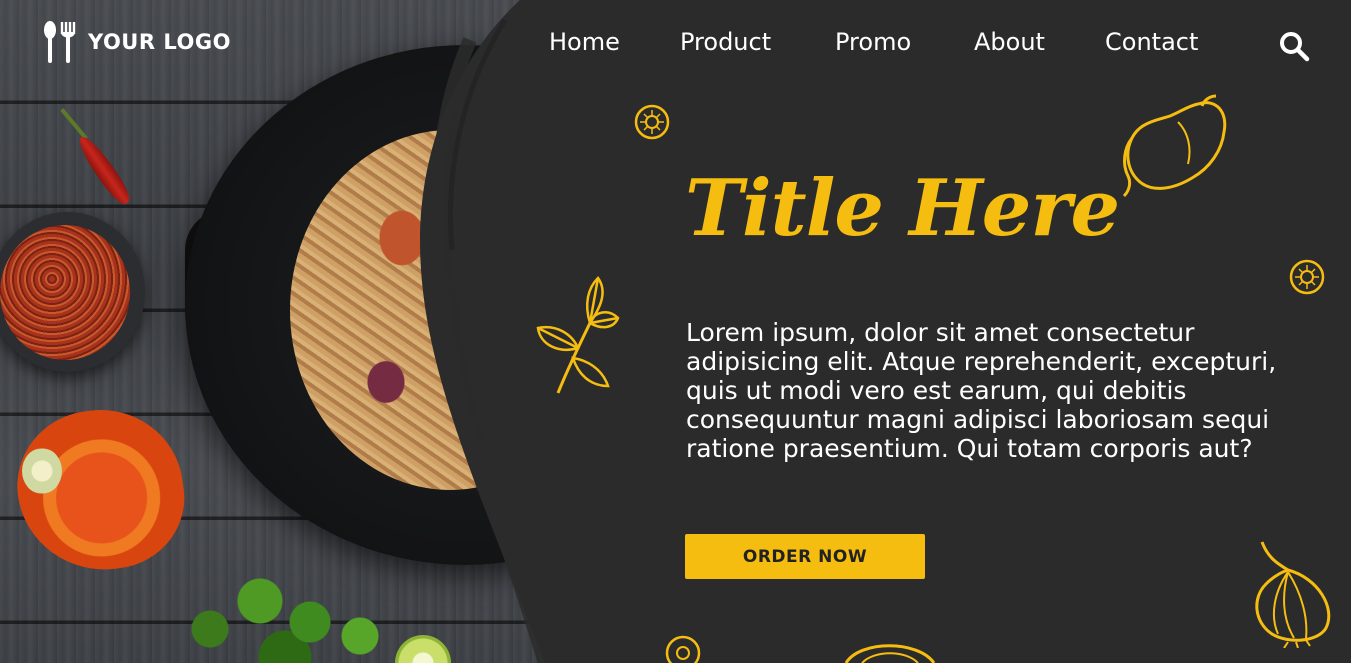  What do you see at coordinates (805, 556) in the screenshot?
I see `order-now-button: ORDER NOW` at bounding box center [805, 556].